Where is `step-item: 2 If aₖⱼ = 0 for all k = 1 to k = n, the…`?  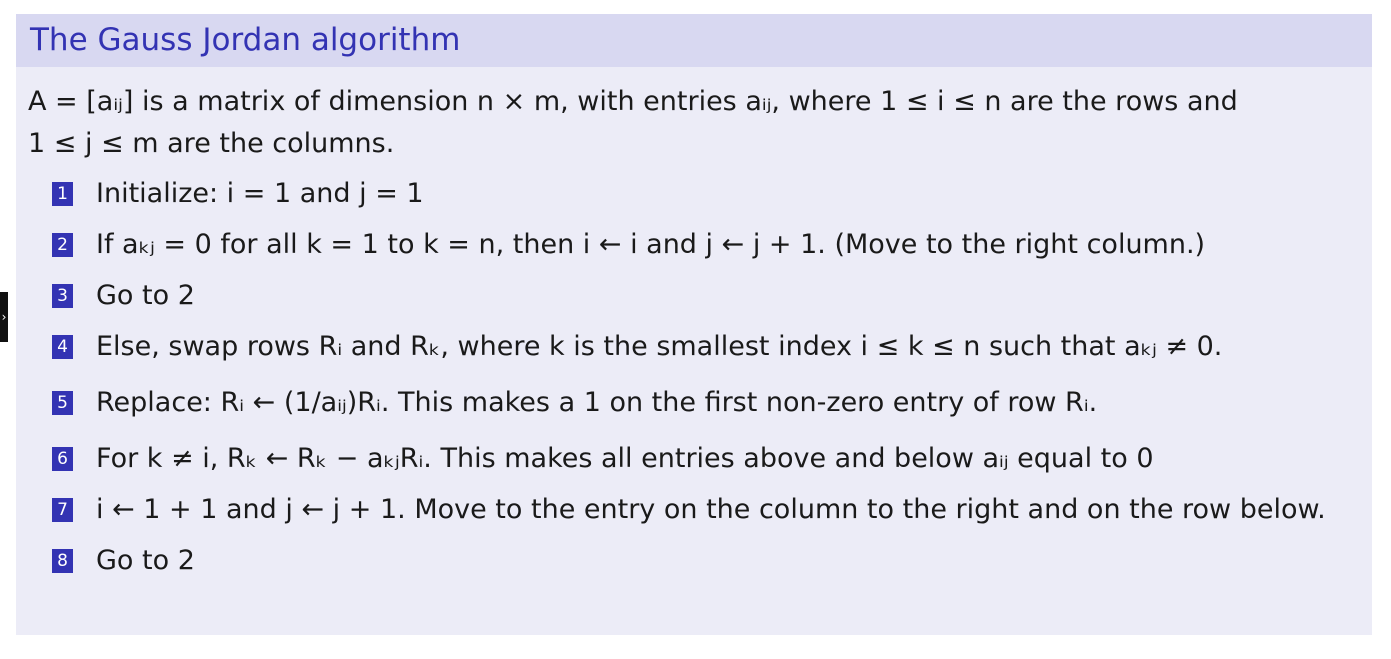
step-item: 2 If aₖⱼ = 0 for all k = 1 to k = n, the… is located at coordinates (700, 245).